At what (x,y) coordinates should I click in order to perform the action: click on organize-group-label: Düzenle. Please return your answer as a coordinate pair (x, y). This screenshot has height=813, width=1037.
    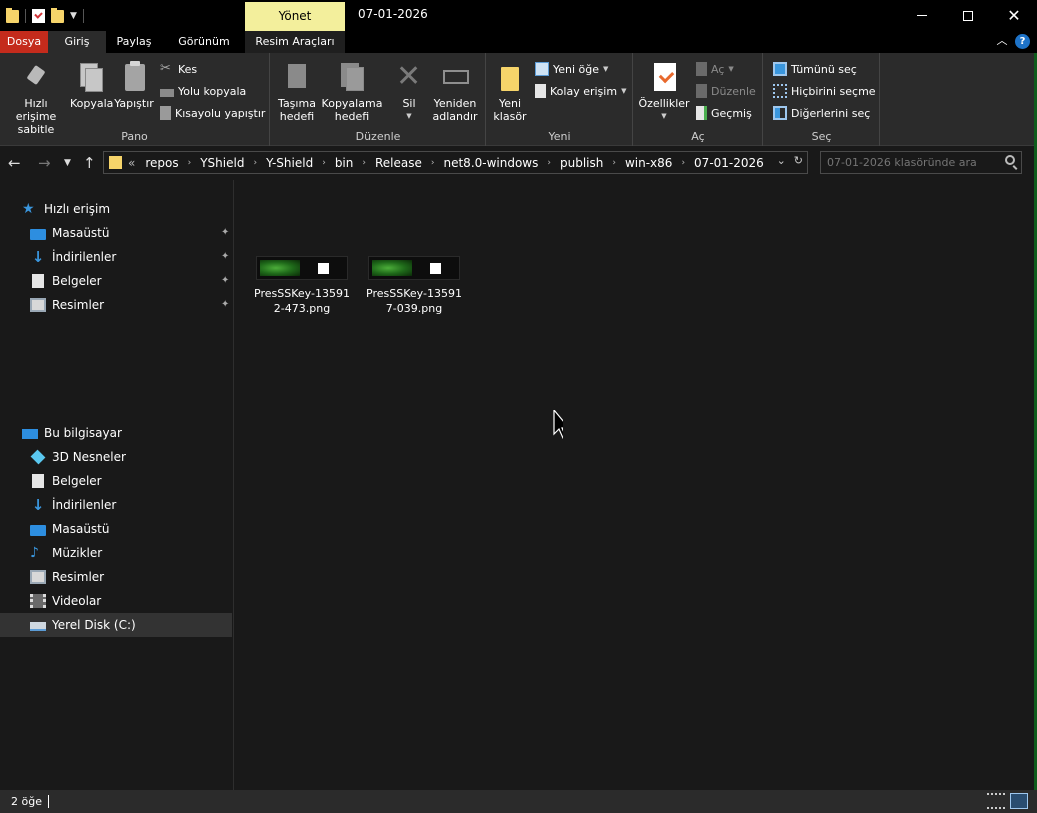
    Looking at the image, I should click on (378, 136).